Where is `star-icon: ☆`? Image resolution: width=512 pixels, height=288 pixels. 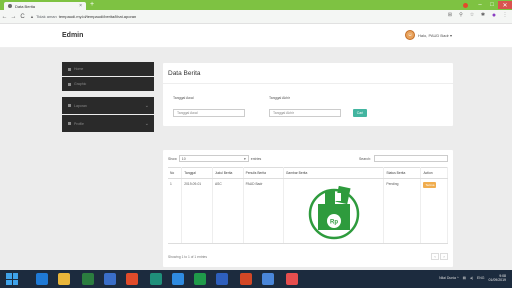 star-icon: ☆ is located at coordinates (472, 16).